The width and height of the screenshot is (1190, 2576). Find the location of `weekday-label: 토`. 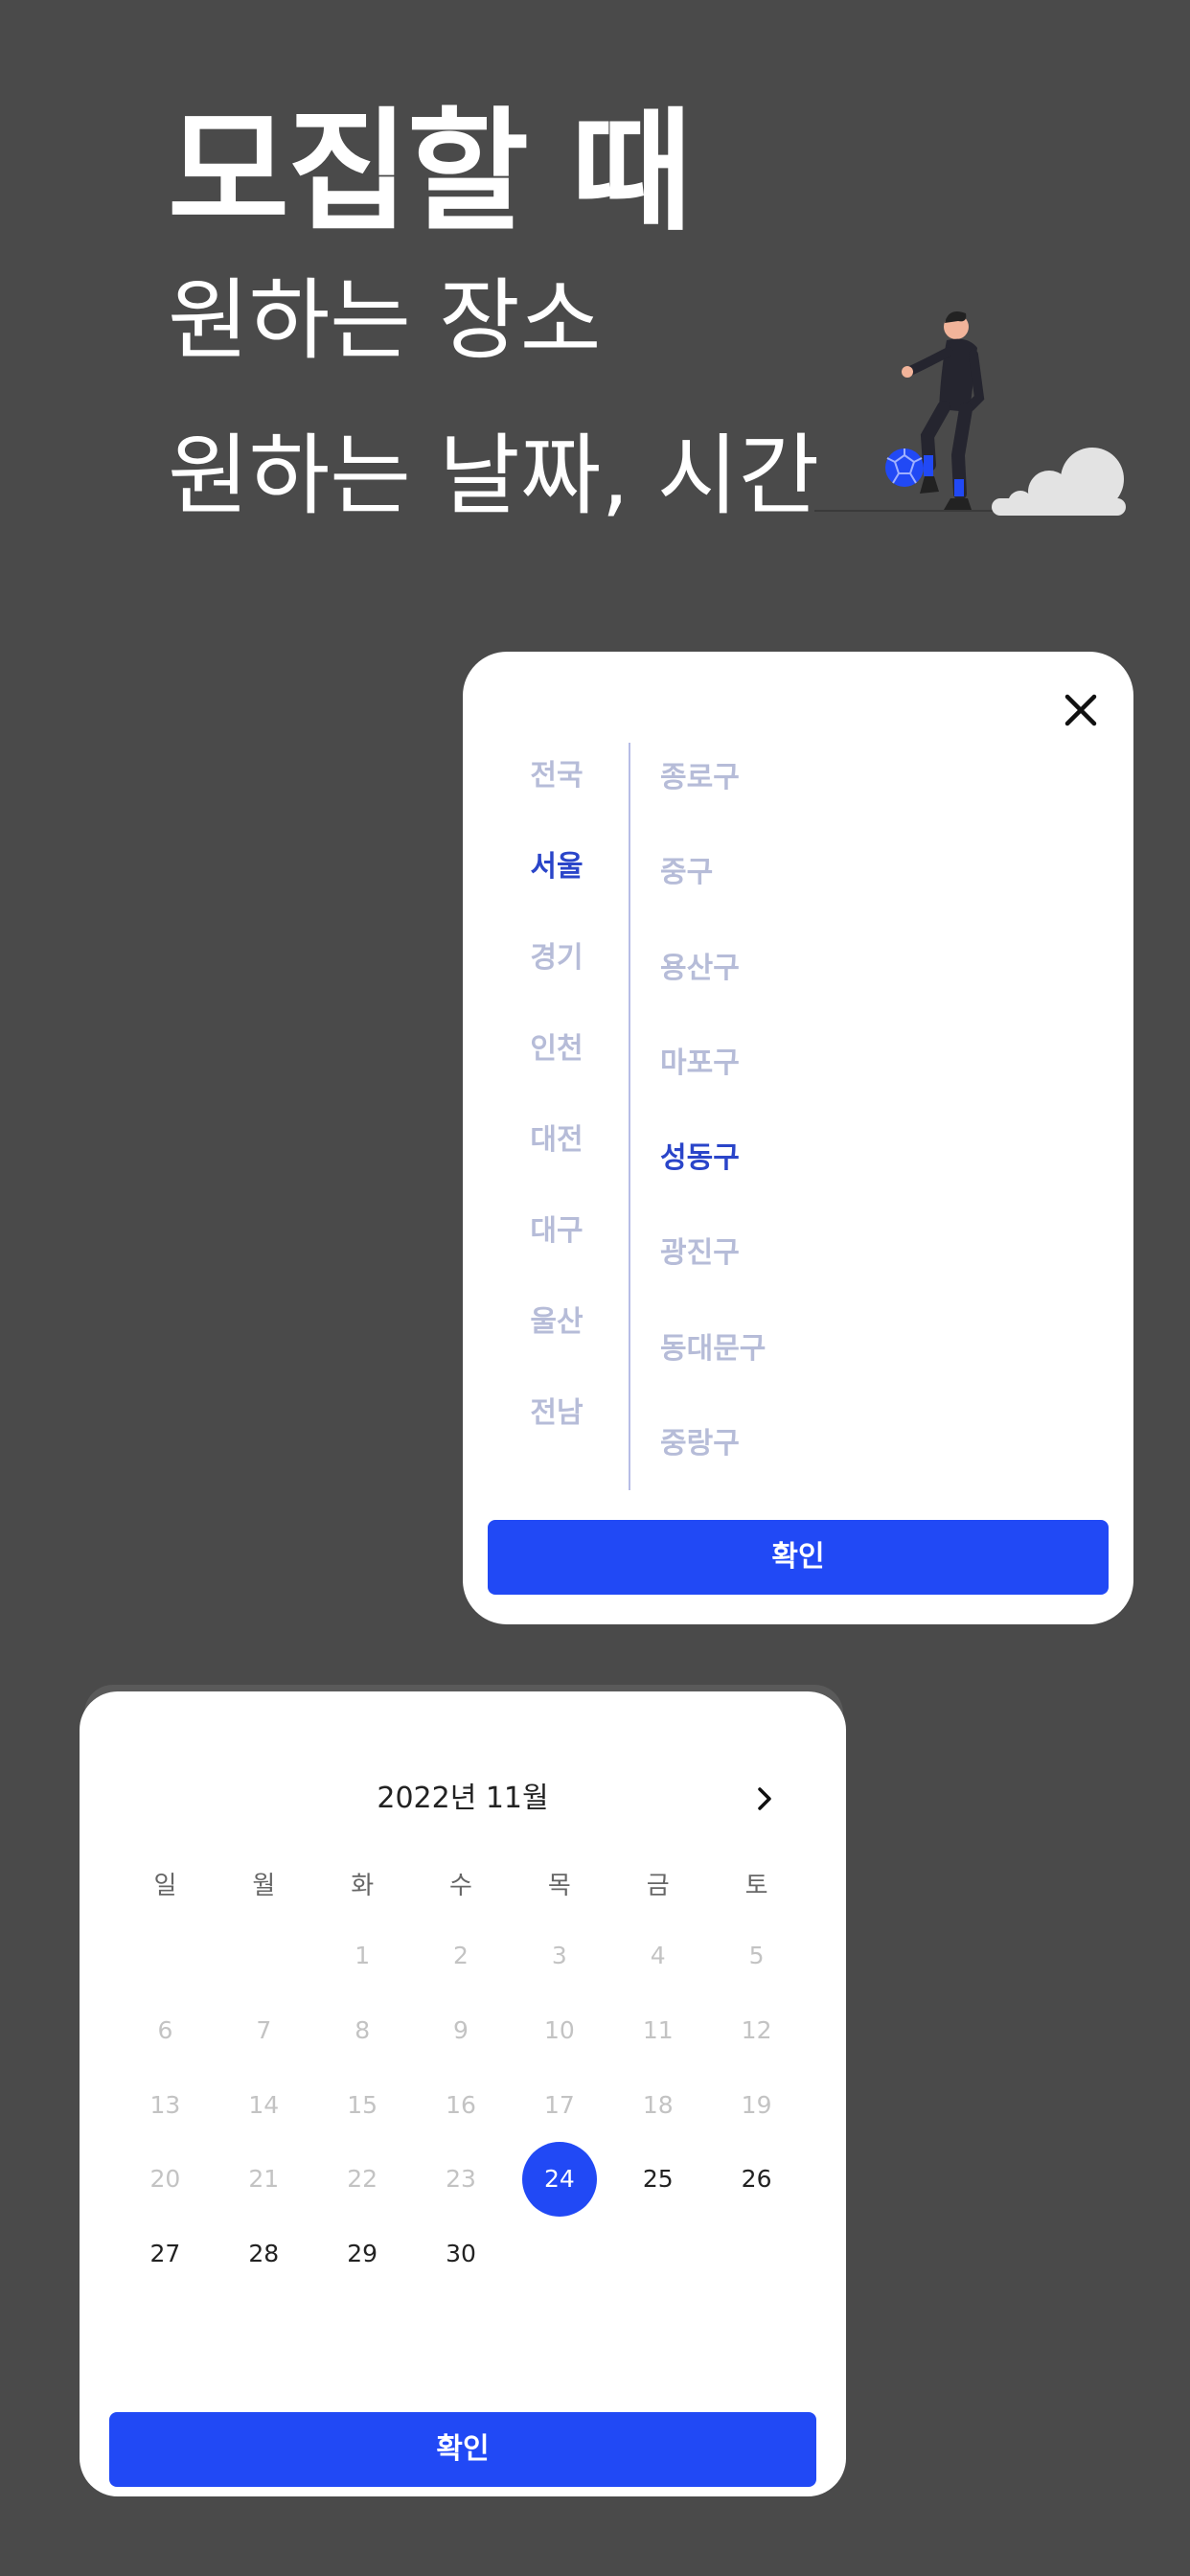

weekday-label: 토 is located at coordinates (756, 1886).